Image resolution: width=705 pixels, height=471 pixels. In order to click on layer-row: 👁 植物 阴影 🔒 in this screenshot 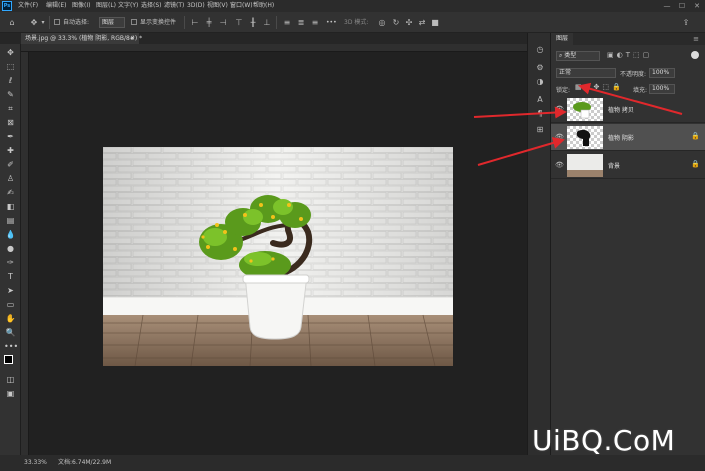, I will do `click(628, 137)`.